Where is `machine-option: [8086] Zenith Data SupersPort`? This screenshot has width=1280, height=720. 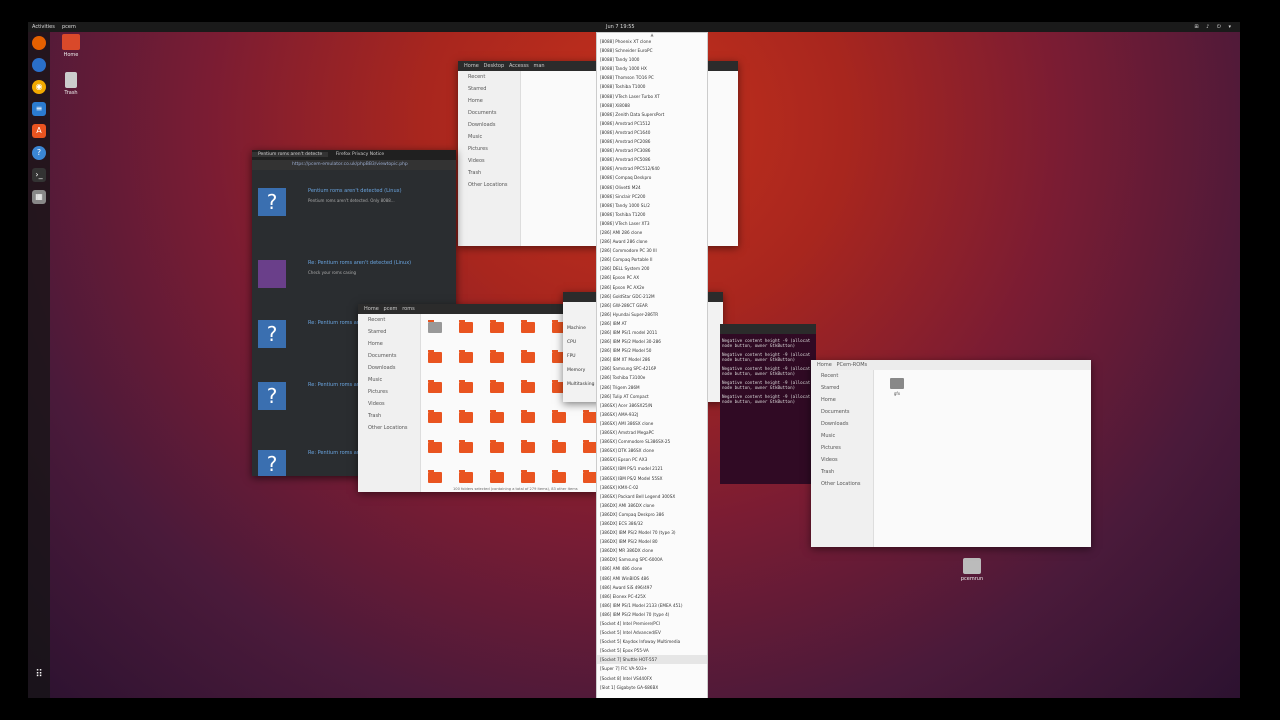
machine-option: [8086] Zenith Data SupersPort is located at coordinates (652, 114).